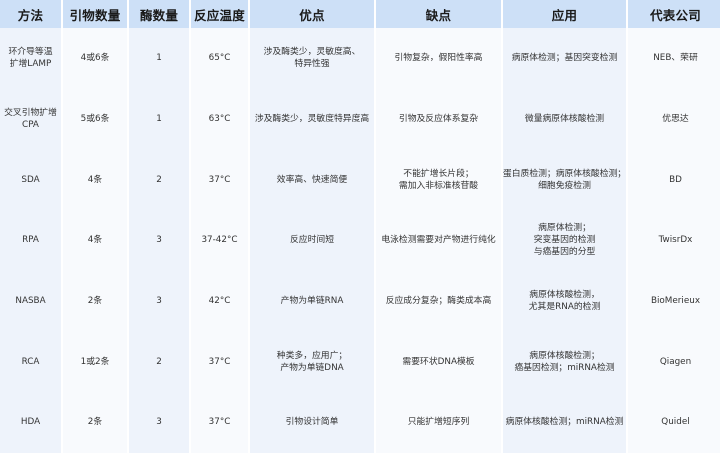 The image size is (720, 453). I want to click on cell-method: 环介导等温 扩增LAMP, so click(30, 58).